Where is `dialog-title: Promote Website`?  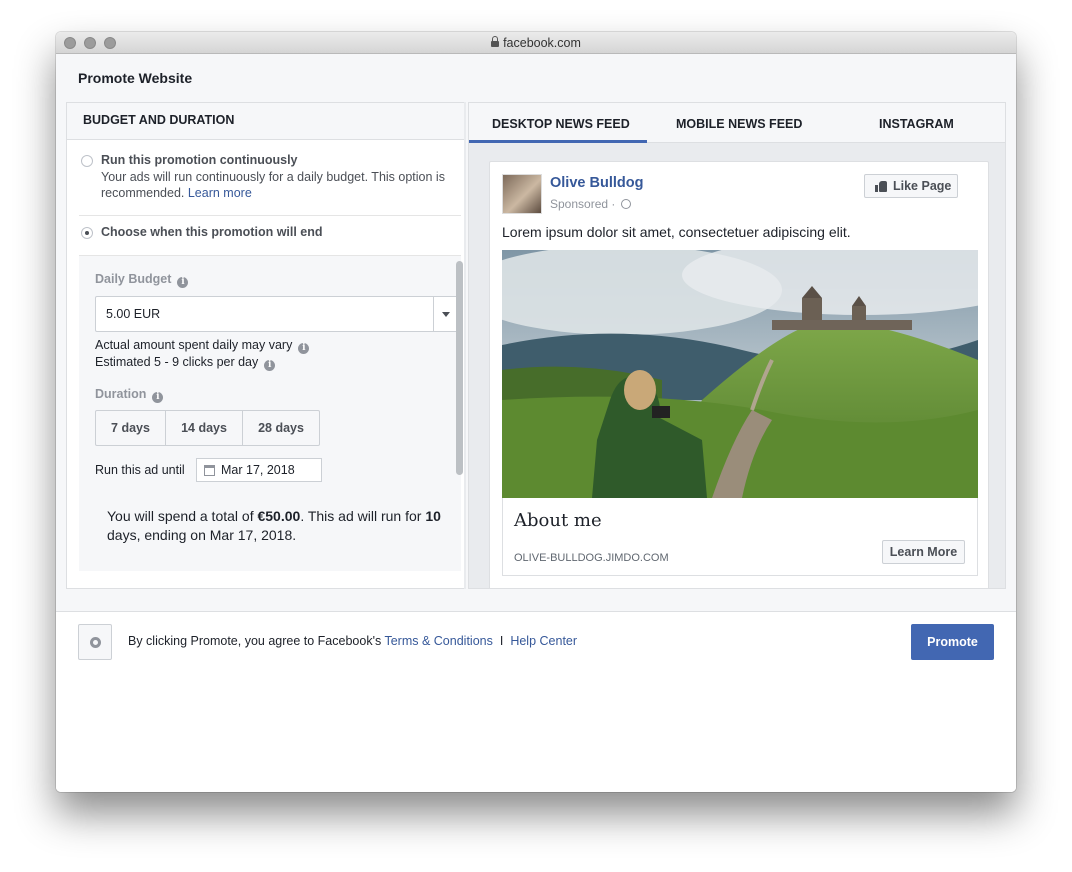 dialog-title: Promote Website is located at coordinates (135, 78).